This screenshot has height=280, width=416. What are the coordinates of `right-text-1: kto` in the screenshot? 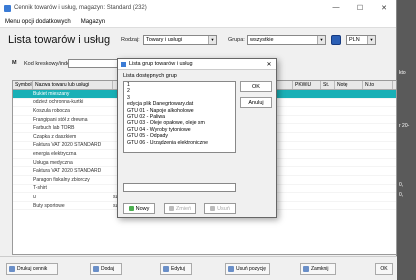 It's located at (402, 73).